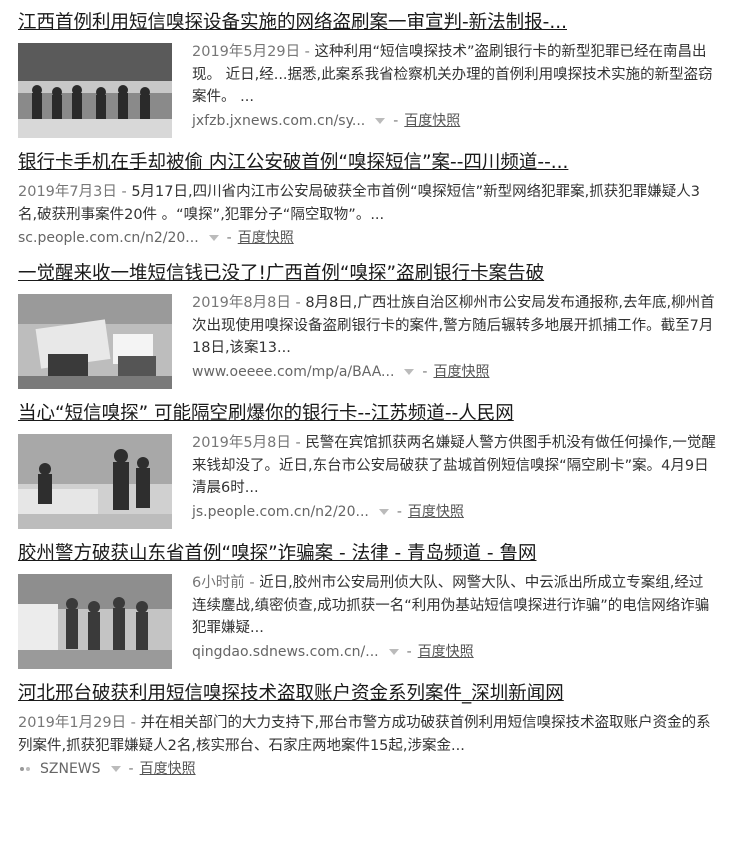 The width and height of the screenshot is (735, 855). Describe the element at coordinates (67, 192) in the screenshot. I see `result-date: 2019年7月3日` at that location.